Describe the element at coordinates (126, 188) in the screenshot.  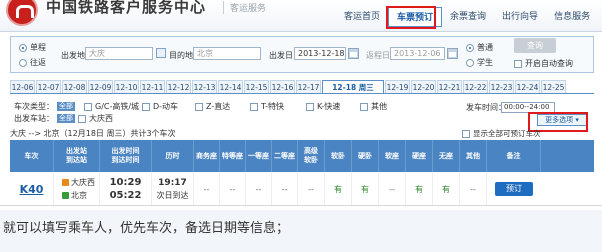
I see `time-cell: 10:29 05:22` at that location.